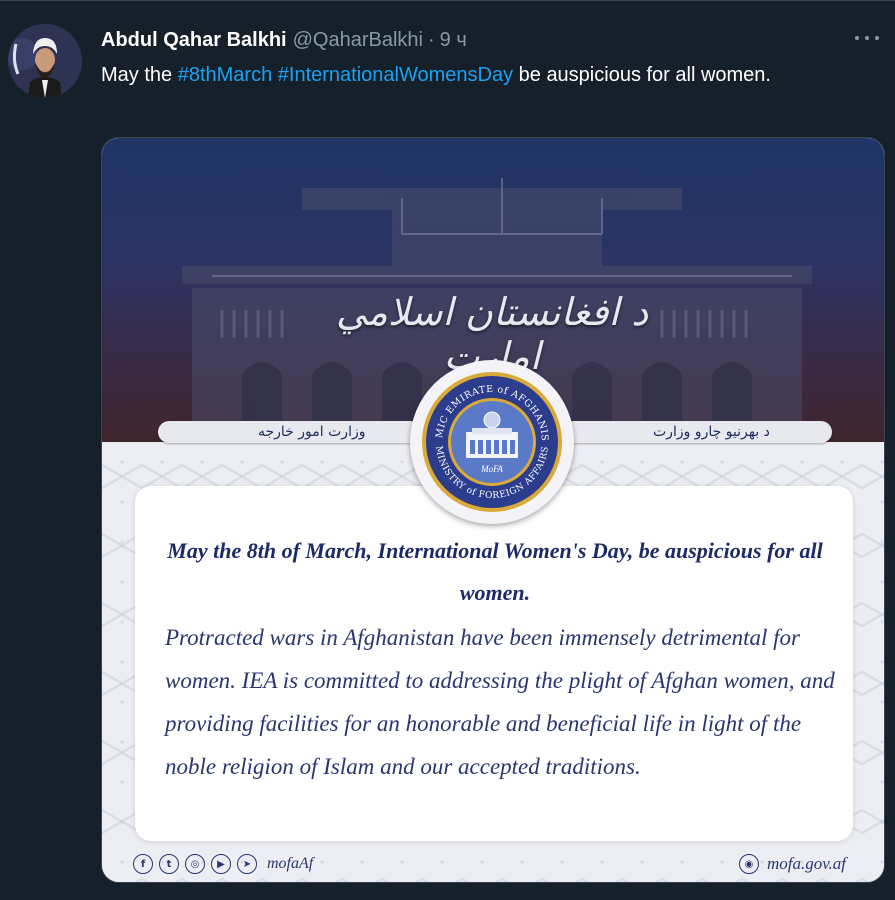 The width and height of the screenshot is (895, 900). I want to click on hashtag-8thmarch: #8thMarch, so click(225, 75).